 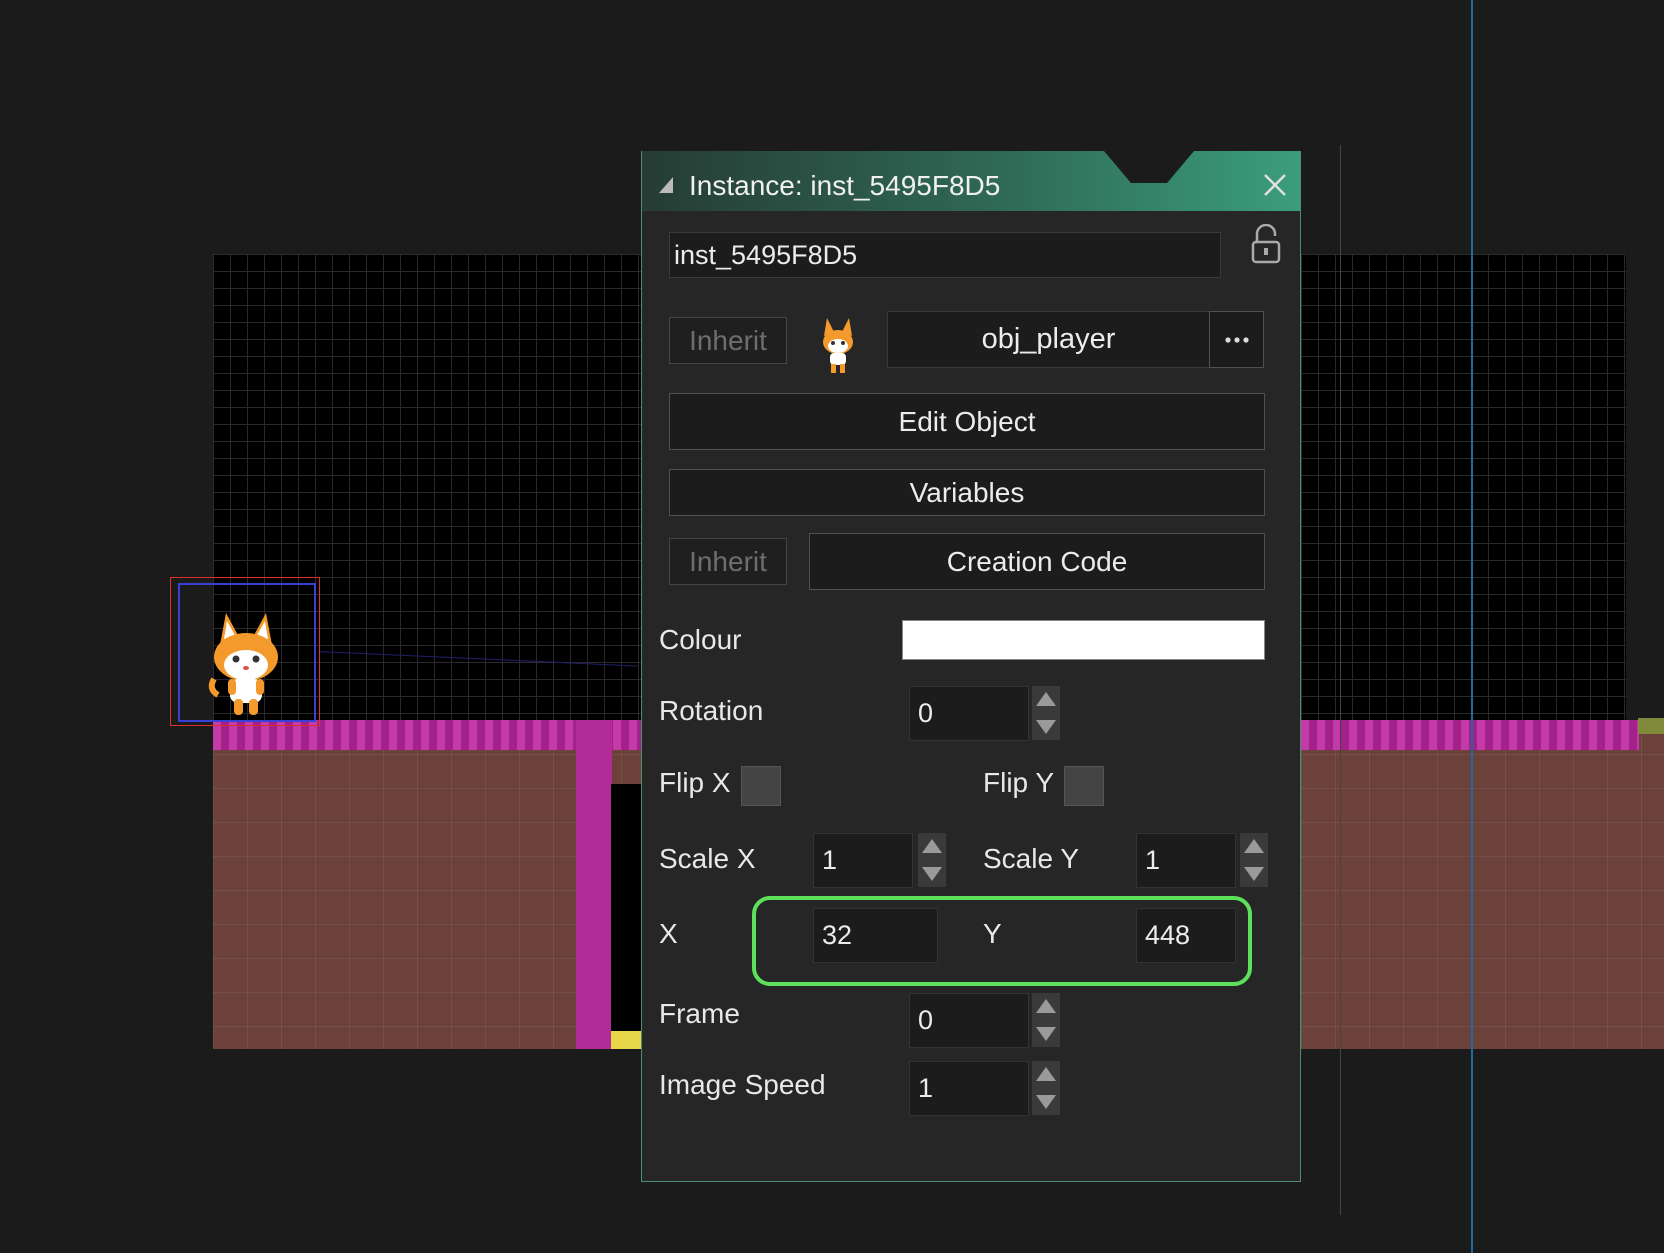 What do you see at coordinates (1254, 860) in the screenshot?
I see `scale-y-spinner` at bounding box center [1254, 860].